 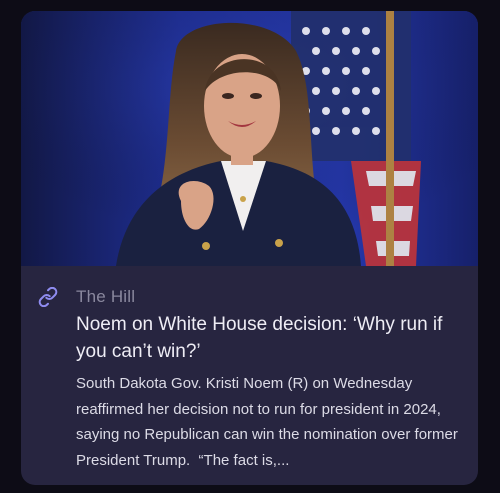 I want to click on source-name: The Hill, so click(x=105, y=297).